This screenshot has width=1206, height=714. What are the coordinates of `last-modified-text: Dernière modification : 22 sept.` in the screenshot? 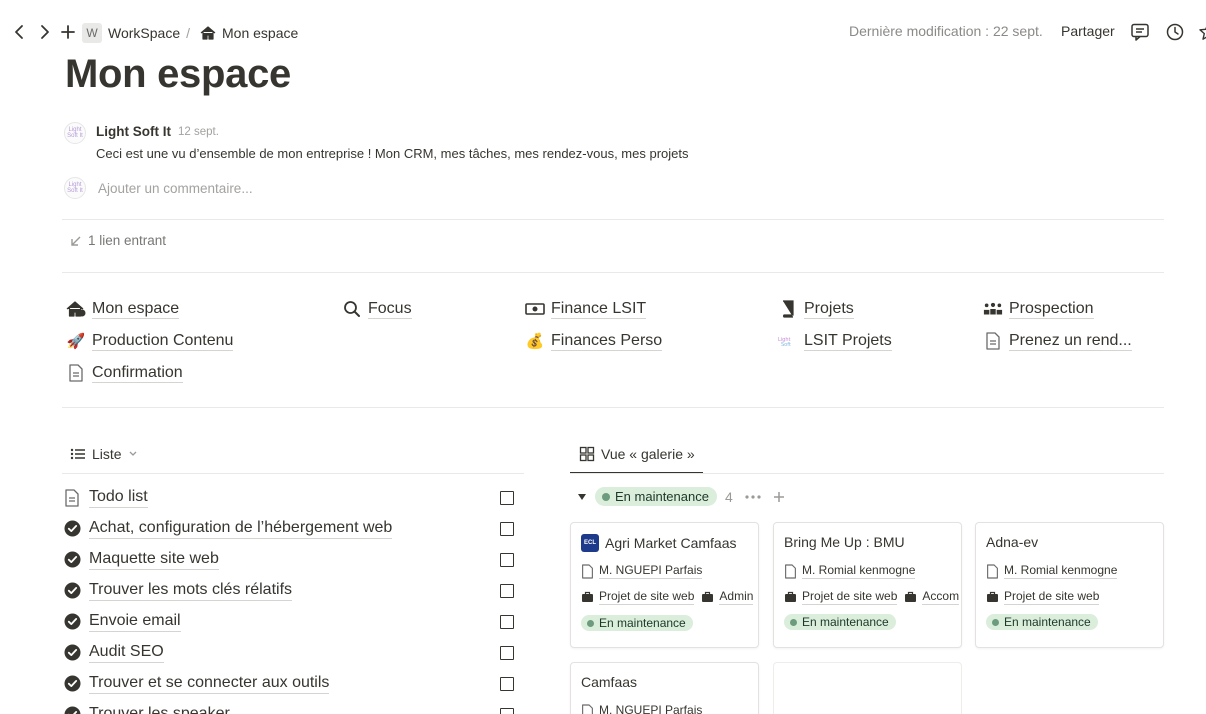 It's located at (946, 31).